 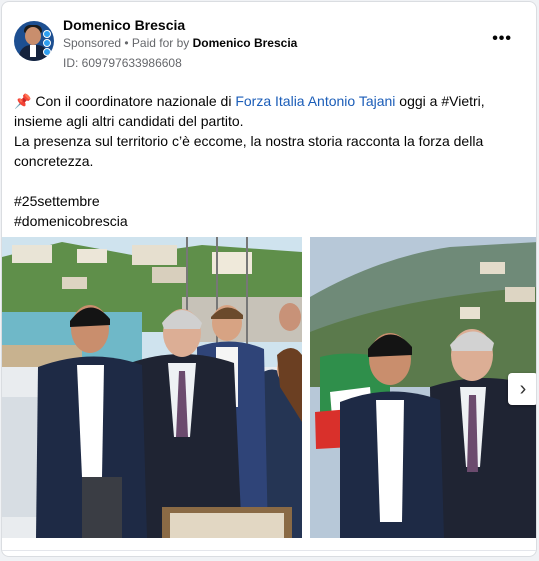 I want to click on hashtag: #domenicobrescia, so click(x=264, y=221).